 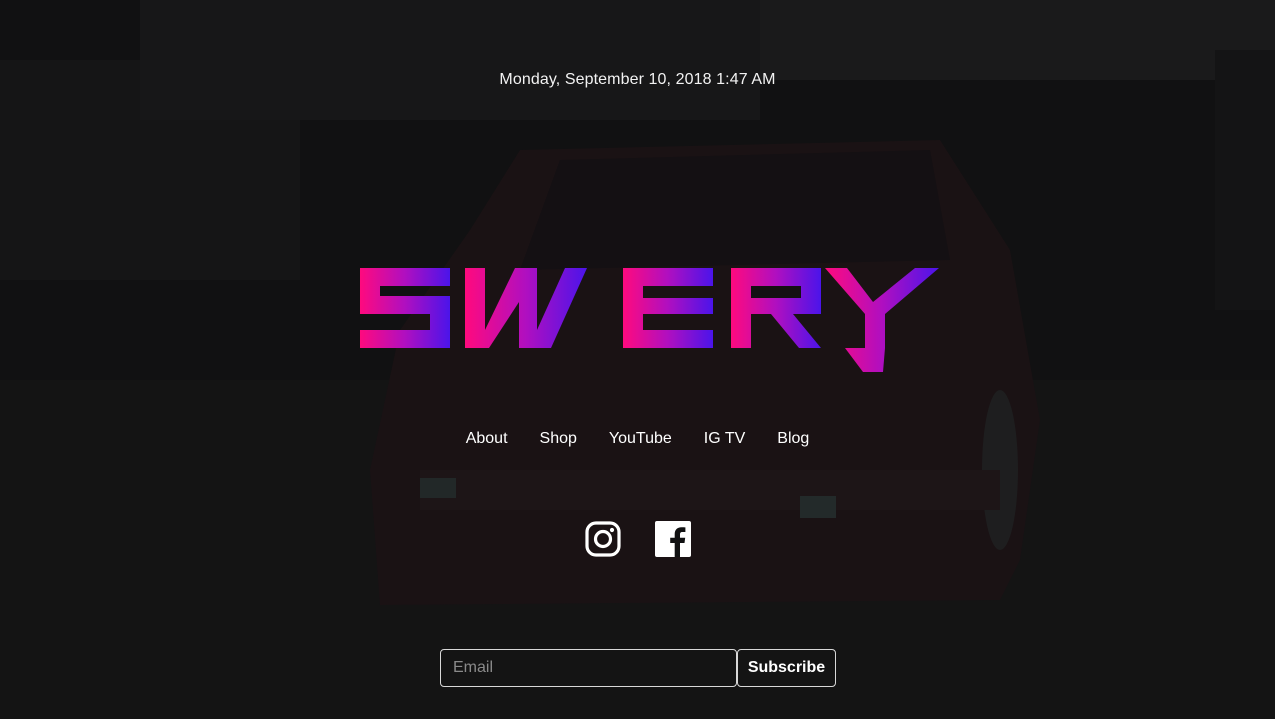 What do you see at coordinates (672, 539) in the screenshot?
I see `facebook-icon` at bounding box center [672, 539].